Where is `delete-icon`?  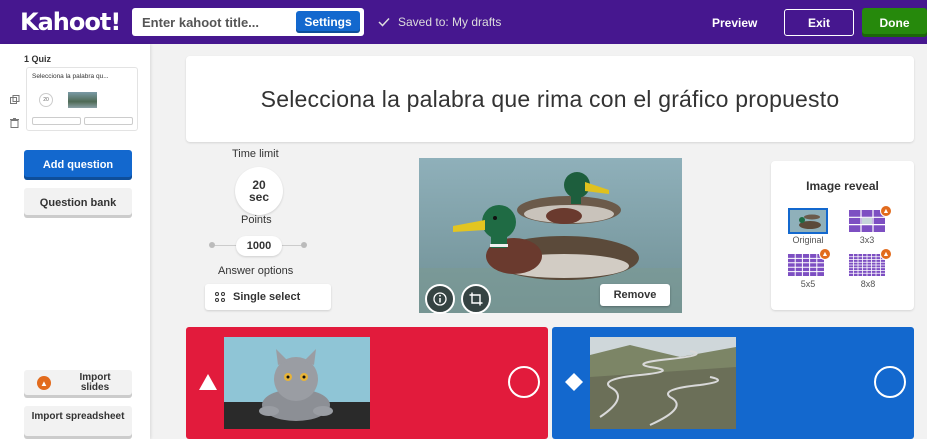
delete-icon is located at coordinates (14, 124).